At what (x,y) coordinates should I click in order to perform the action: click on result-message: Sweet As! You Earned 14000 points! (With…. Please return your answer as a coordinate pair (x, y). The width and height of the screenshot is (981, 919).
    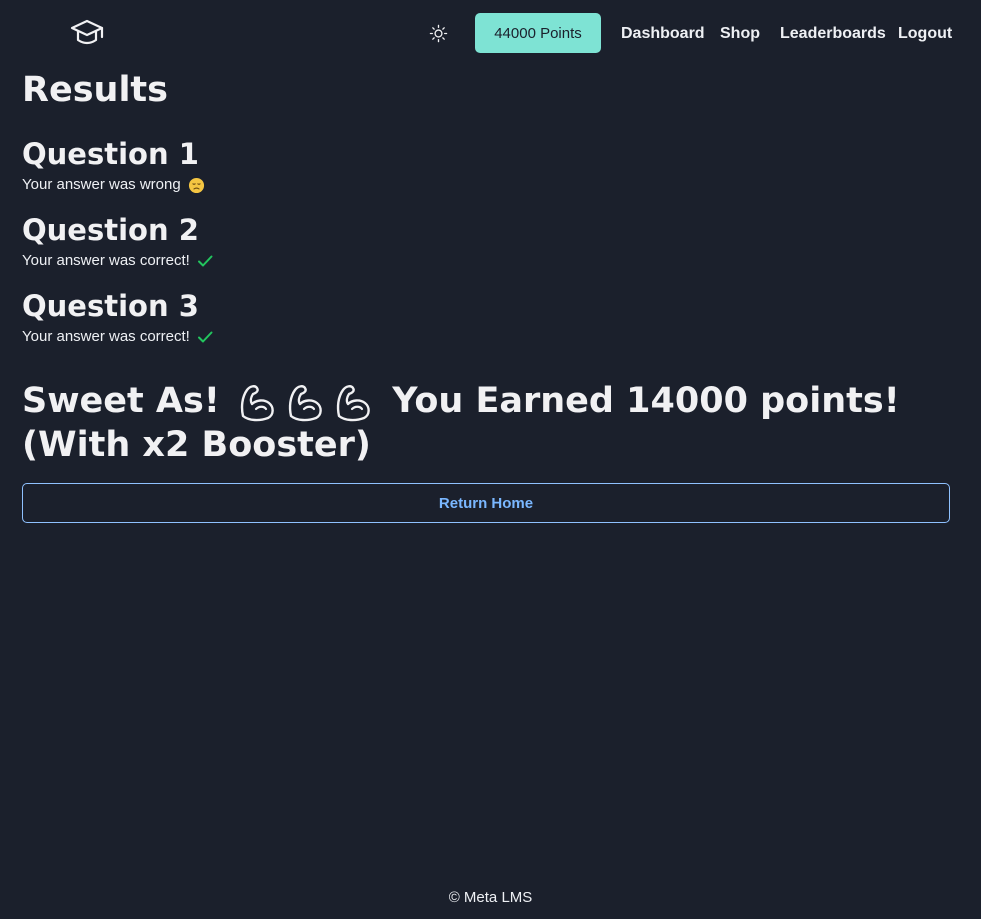
    Looking at the image, I should click on (492, 423).